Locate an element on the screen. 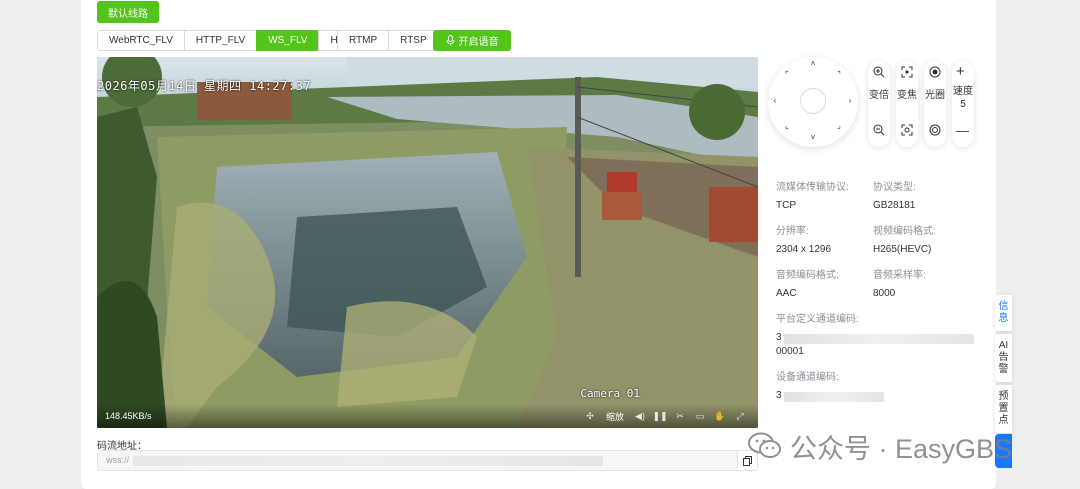 The image size is (1080, 489). record-icon: ▭ is located at coordinates (700, 416).